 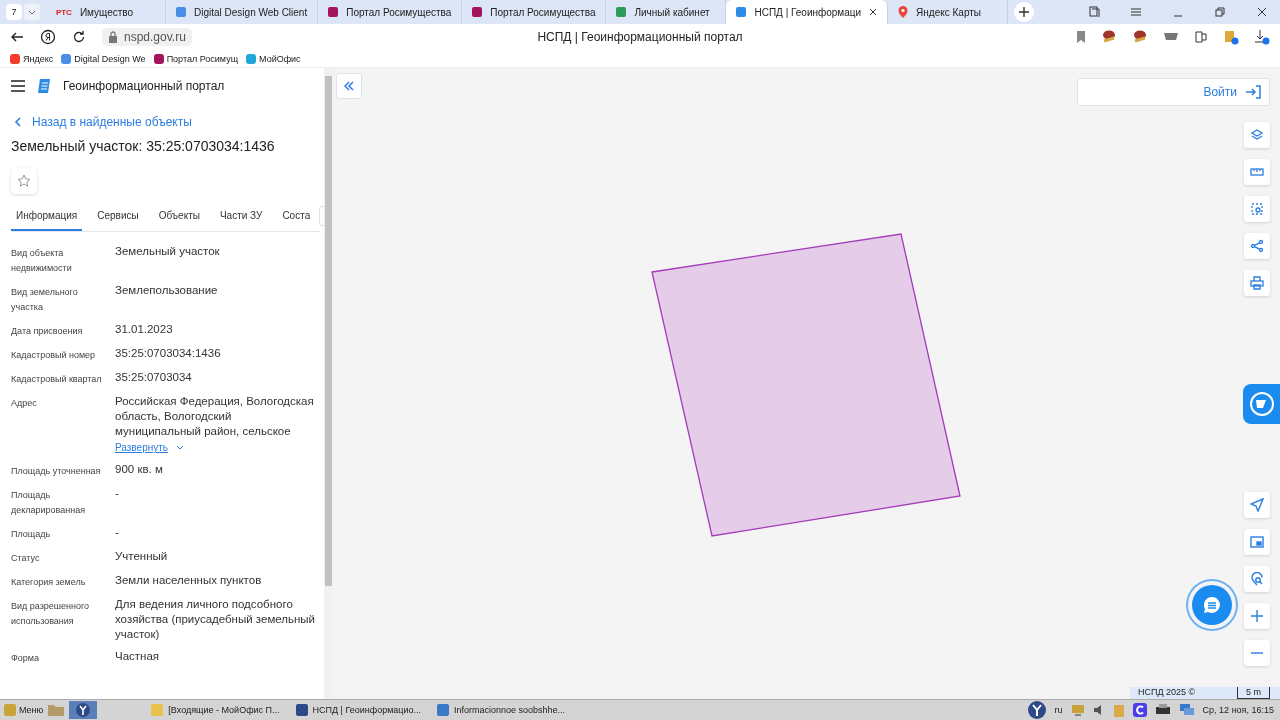 What do you see at coordinates (24, 403) in the screenshot?
I see `field-label: Адрес` at bounding box center [24, 403].